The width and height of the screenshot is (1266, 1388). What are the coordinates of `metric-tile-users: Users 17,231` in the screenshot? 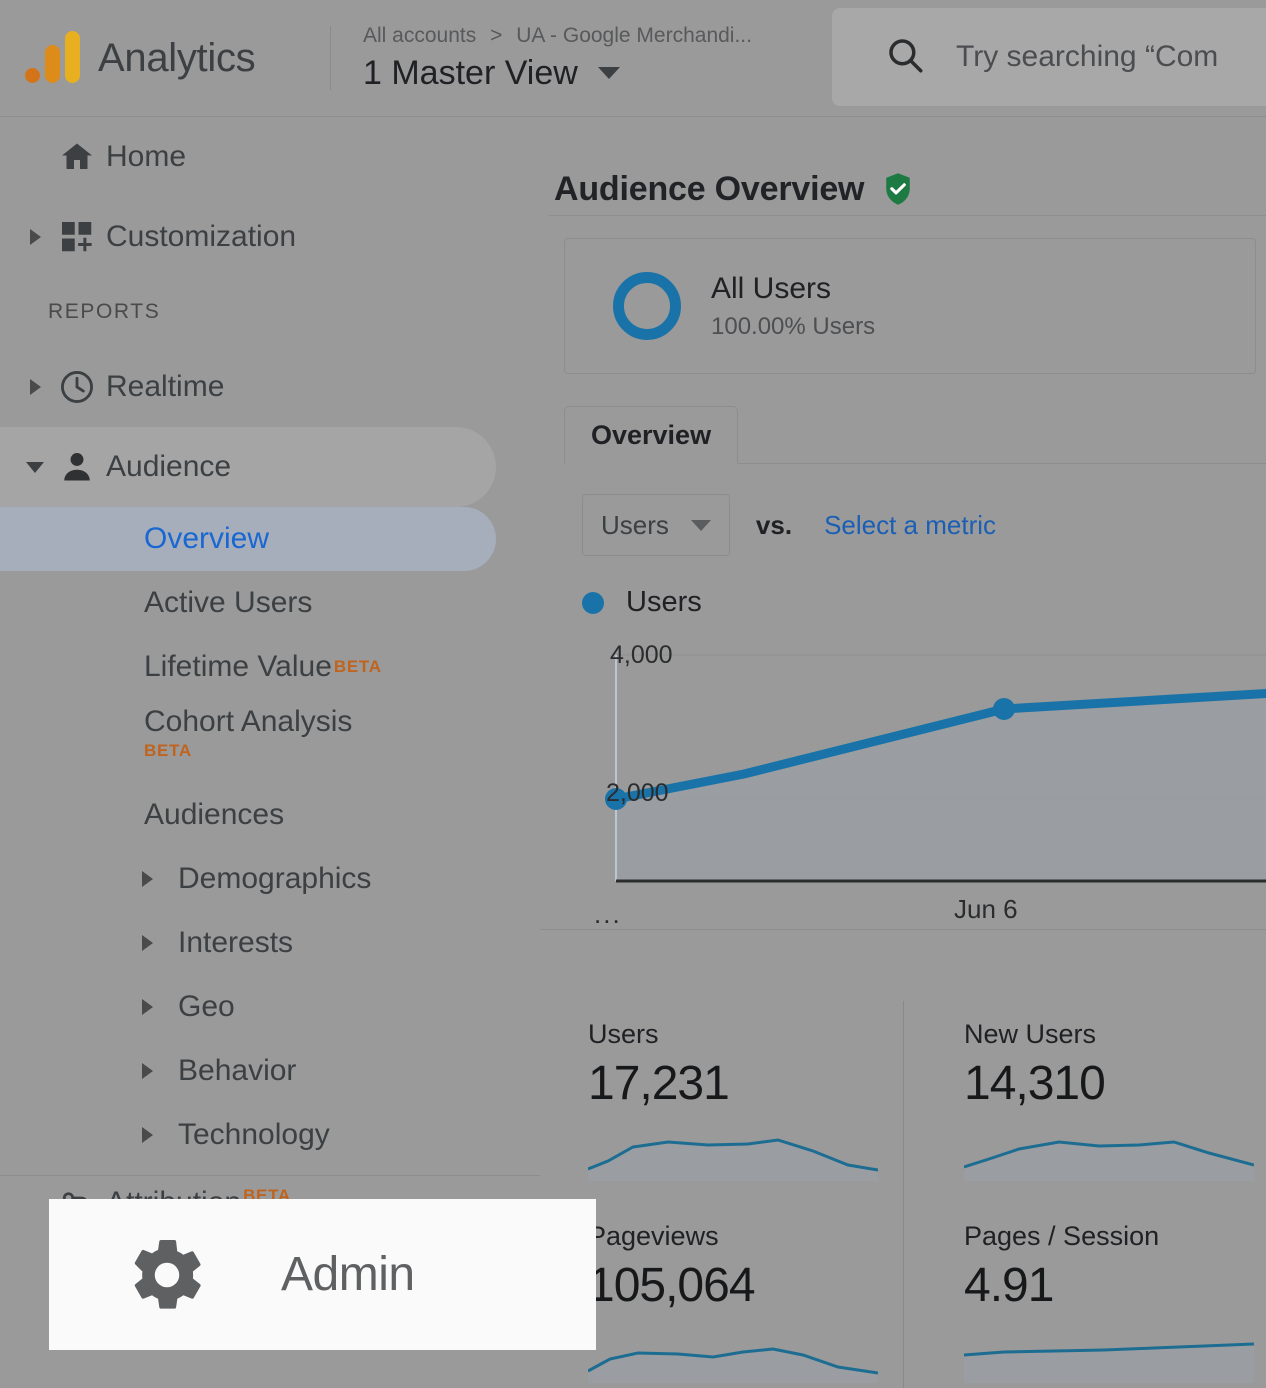 It's located at (721, 1102).